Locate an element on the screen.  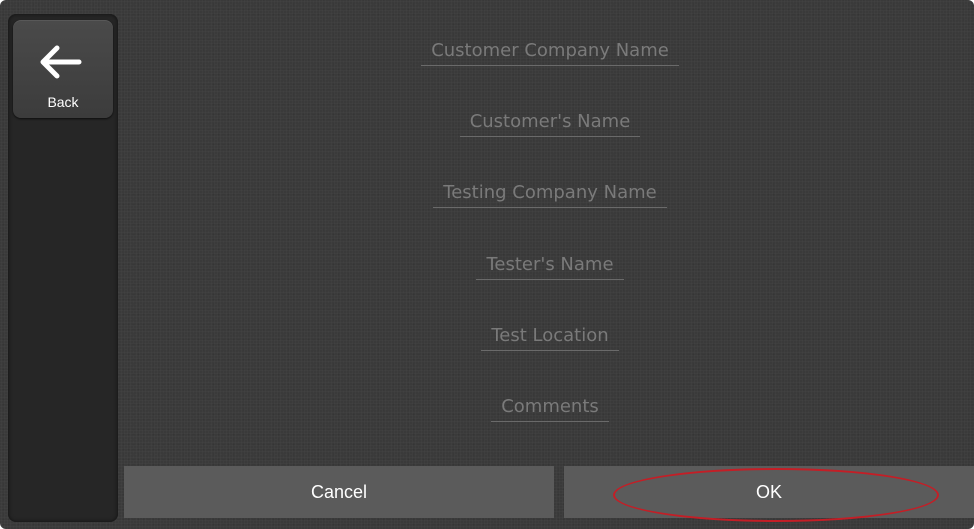
customer-name-placeholder: Customer's Name is located at coordinates (550, 124).